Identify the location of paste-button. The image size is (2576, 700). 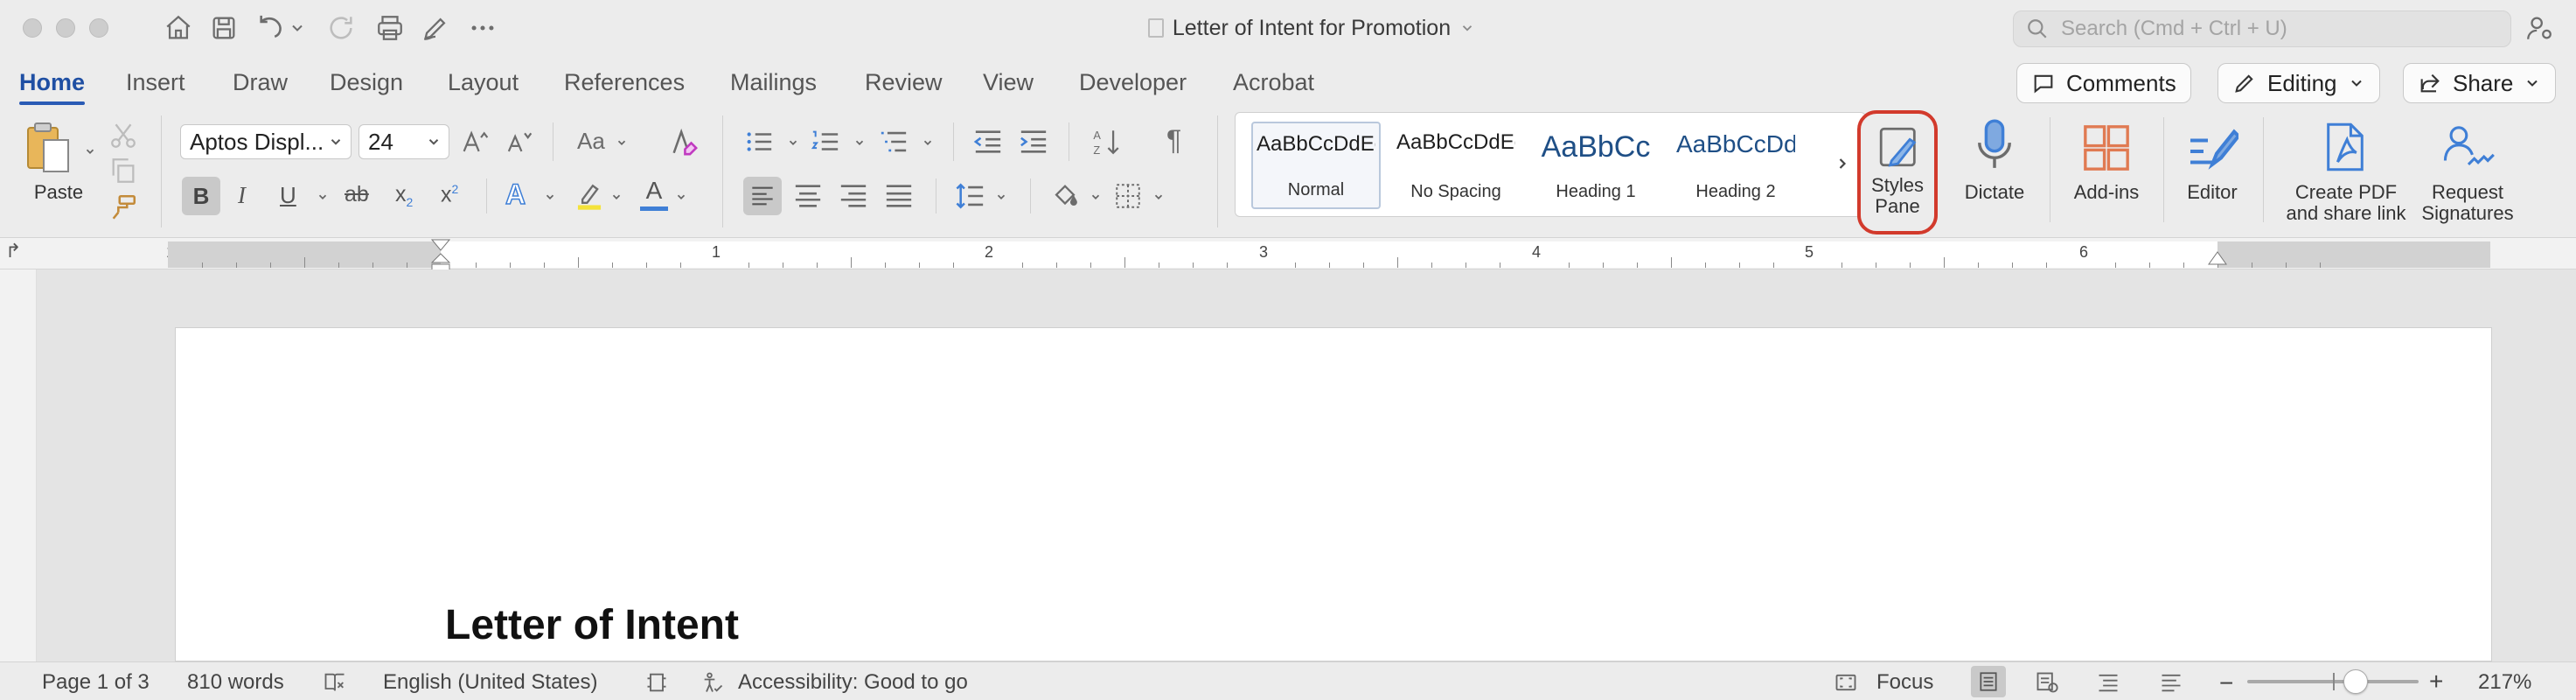
(49, 148).